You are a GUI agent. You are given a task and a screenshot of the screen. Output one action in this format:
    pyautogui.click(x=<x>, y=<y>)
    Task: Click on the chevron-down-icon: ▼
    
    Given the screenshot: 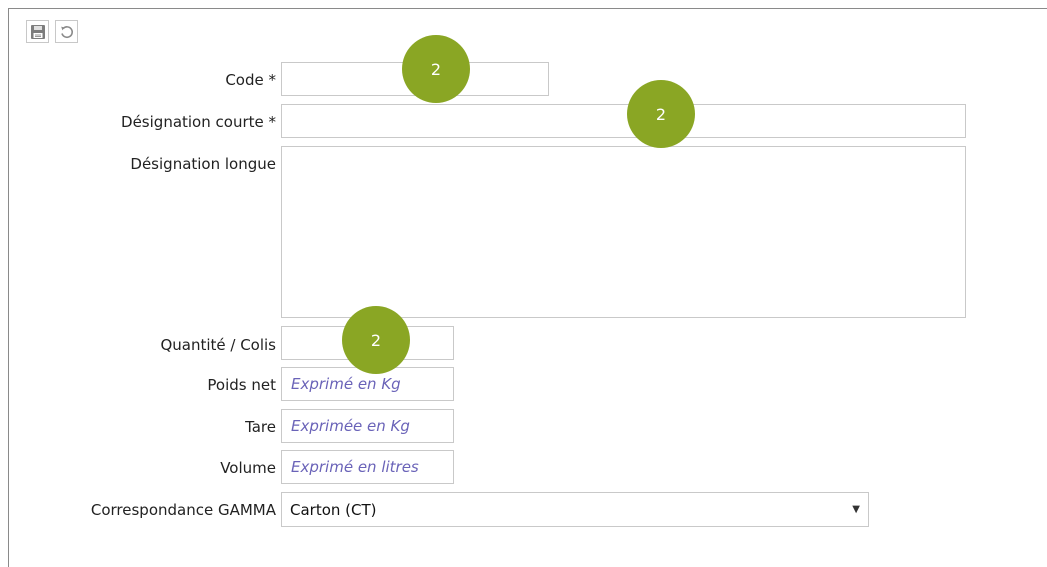 What is the action you would take?
    pyautogui.click(x=856, y=509)
    